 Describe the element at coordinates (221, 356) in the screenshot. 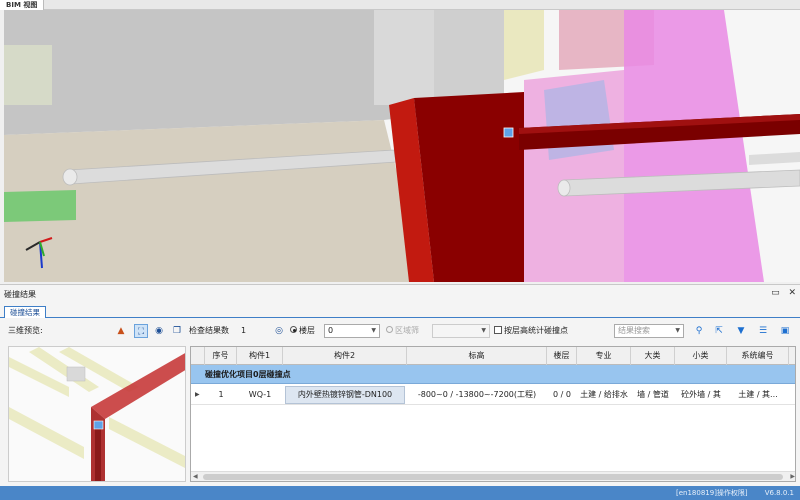

I see `column-header-index: 序号` at that location.